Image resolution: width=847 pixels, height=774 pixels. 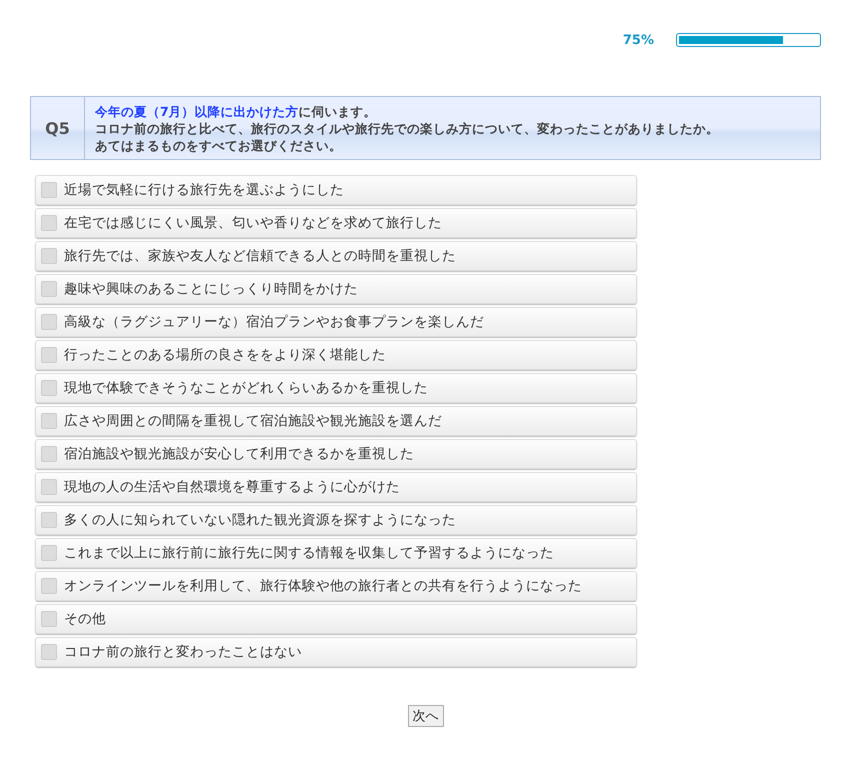 What do you see at coordinates (407, 129) in the screenshot?
I see `question-text: 今年の夏（7月）以降に出かけた方に伺います。 コロナ前の旅行と比べて、旅行のスタイルや旅行先での楽しみ方について、変わったことがありましたか。 あてはまるものをすべてお選びください。` at bounding box center [407, 129].